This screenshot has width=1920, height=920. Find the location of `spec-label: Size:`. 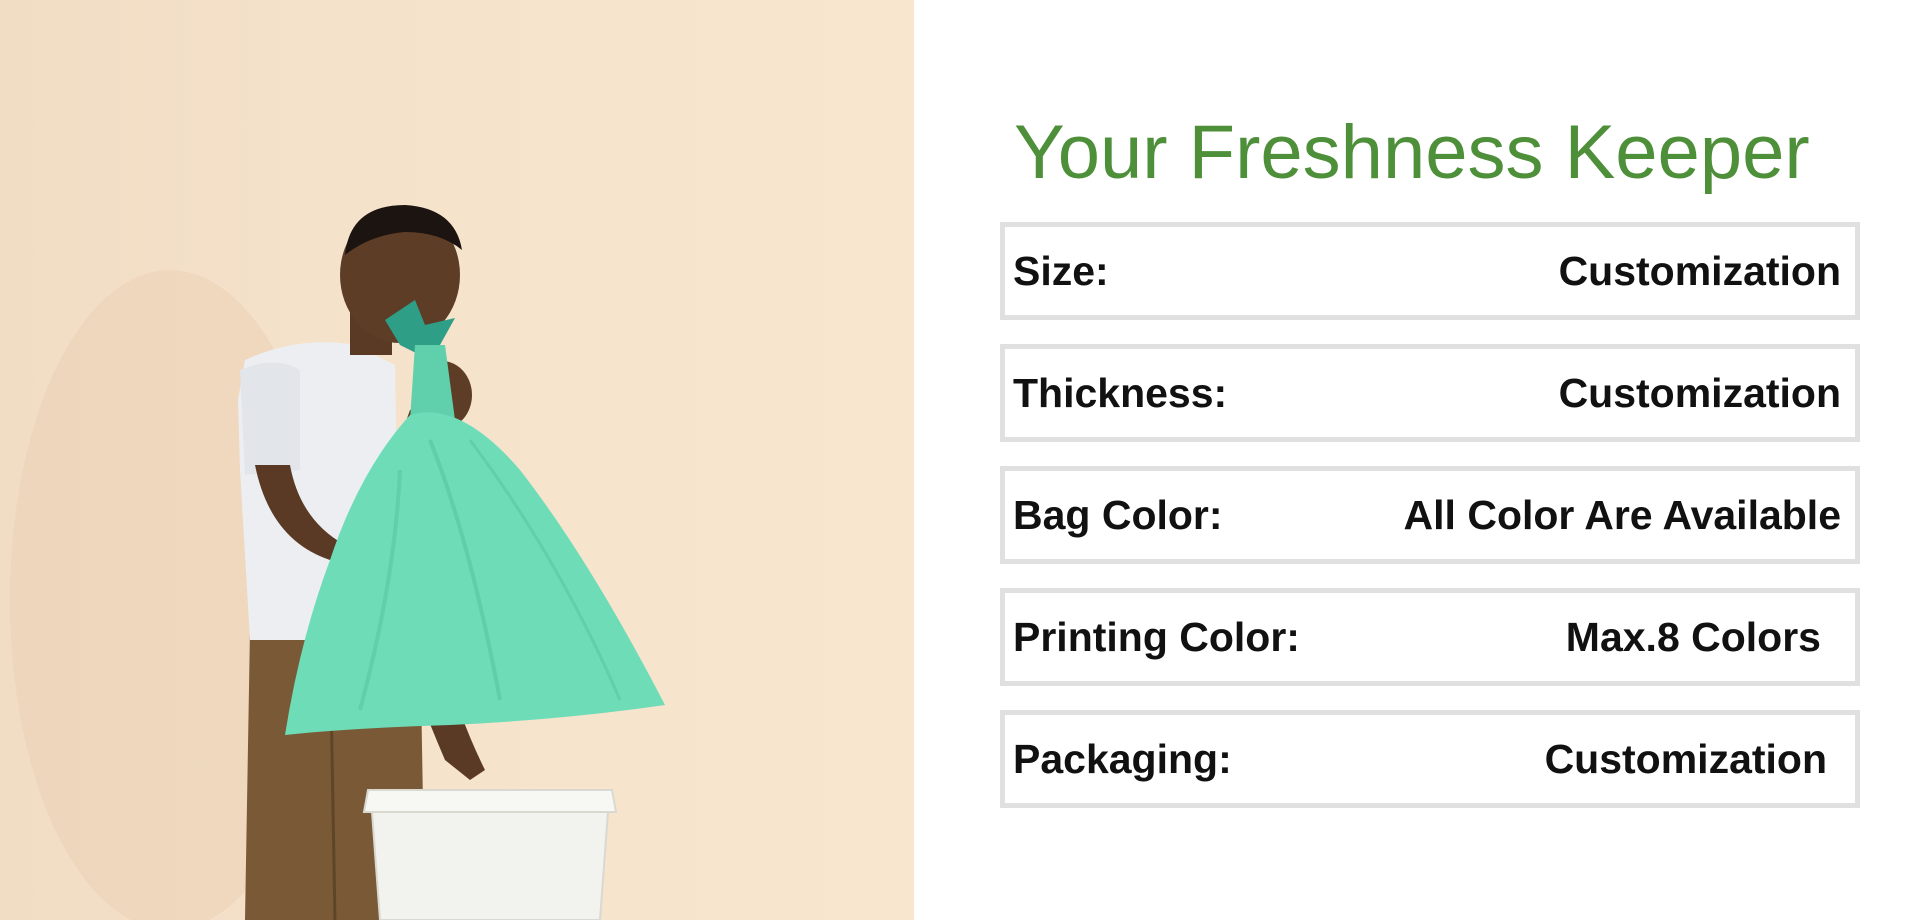

spec-label: Size: is located at coordinates (1061, 270).